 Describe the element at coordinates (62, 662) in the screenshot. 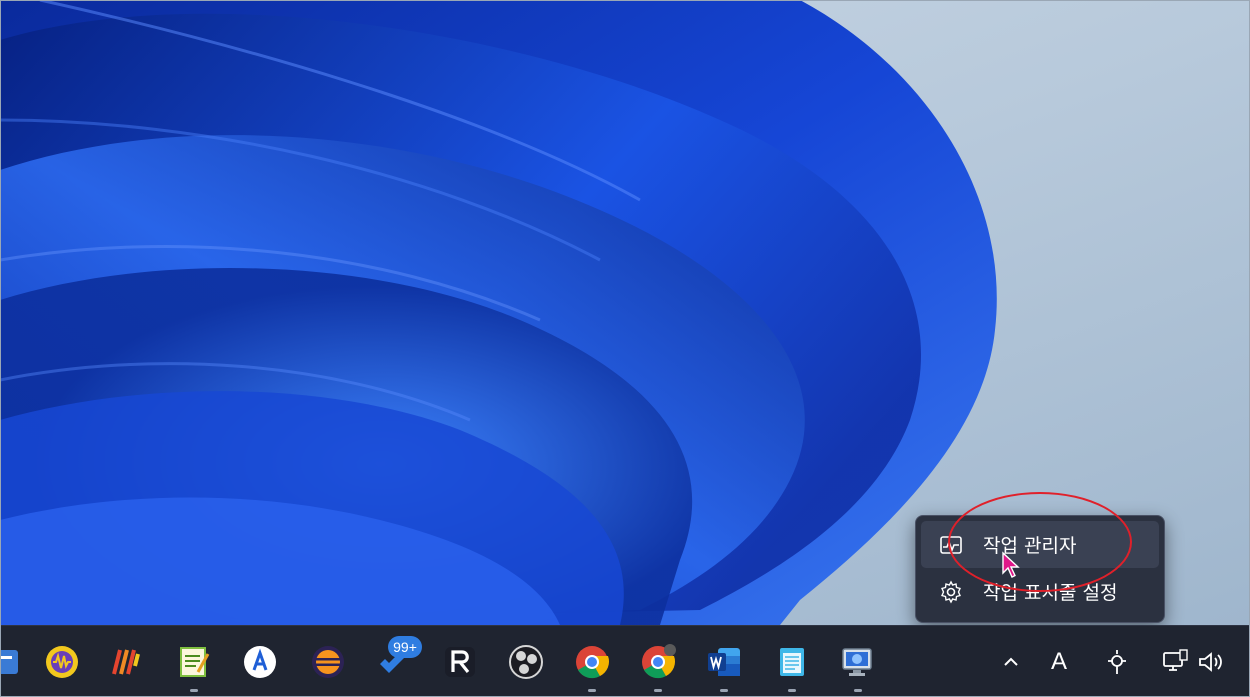

I see `audio-wave-app-icon` at that location.